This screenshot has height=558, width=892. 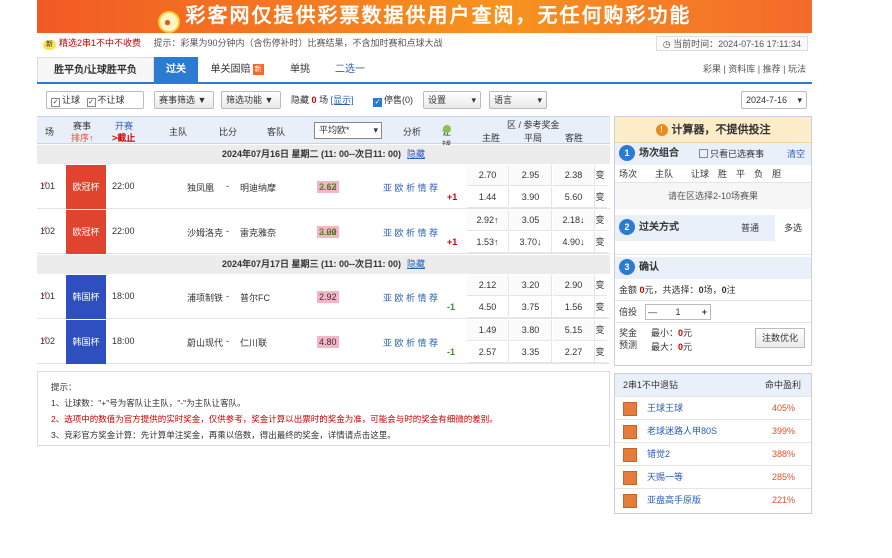 What do you see at coordinates (754, 69) in the screenshot?
I see `nav-links: 彩果 | 资料库 | 推荐 | 玩法` at bounding box center [754, 69].